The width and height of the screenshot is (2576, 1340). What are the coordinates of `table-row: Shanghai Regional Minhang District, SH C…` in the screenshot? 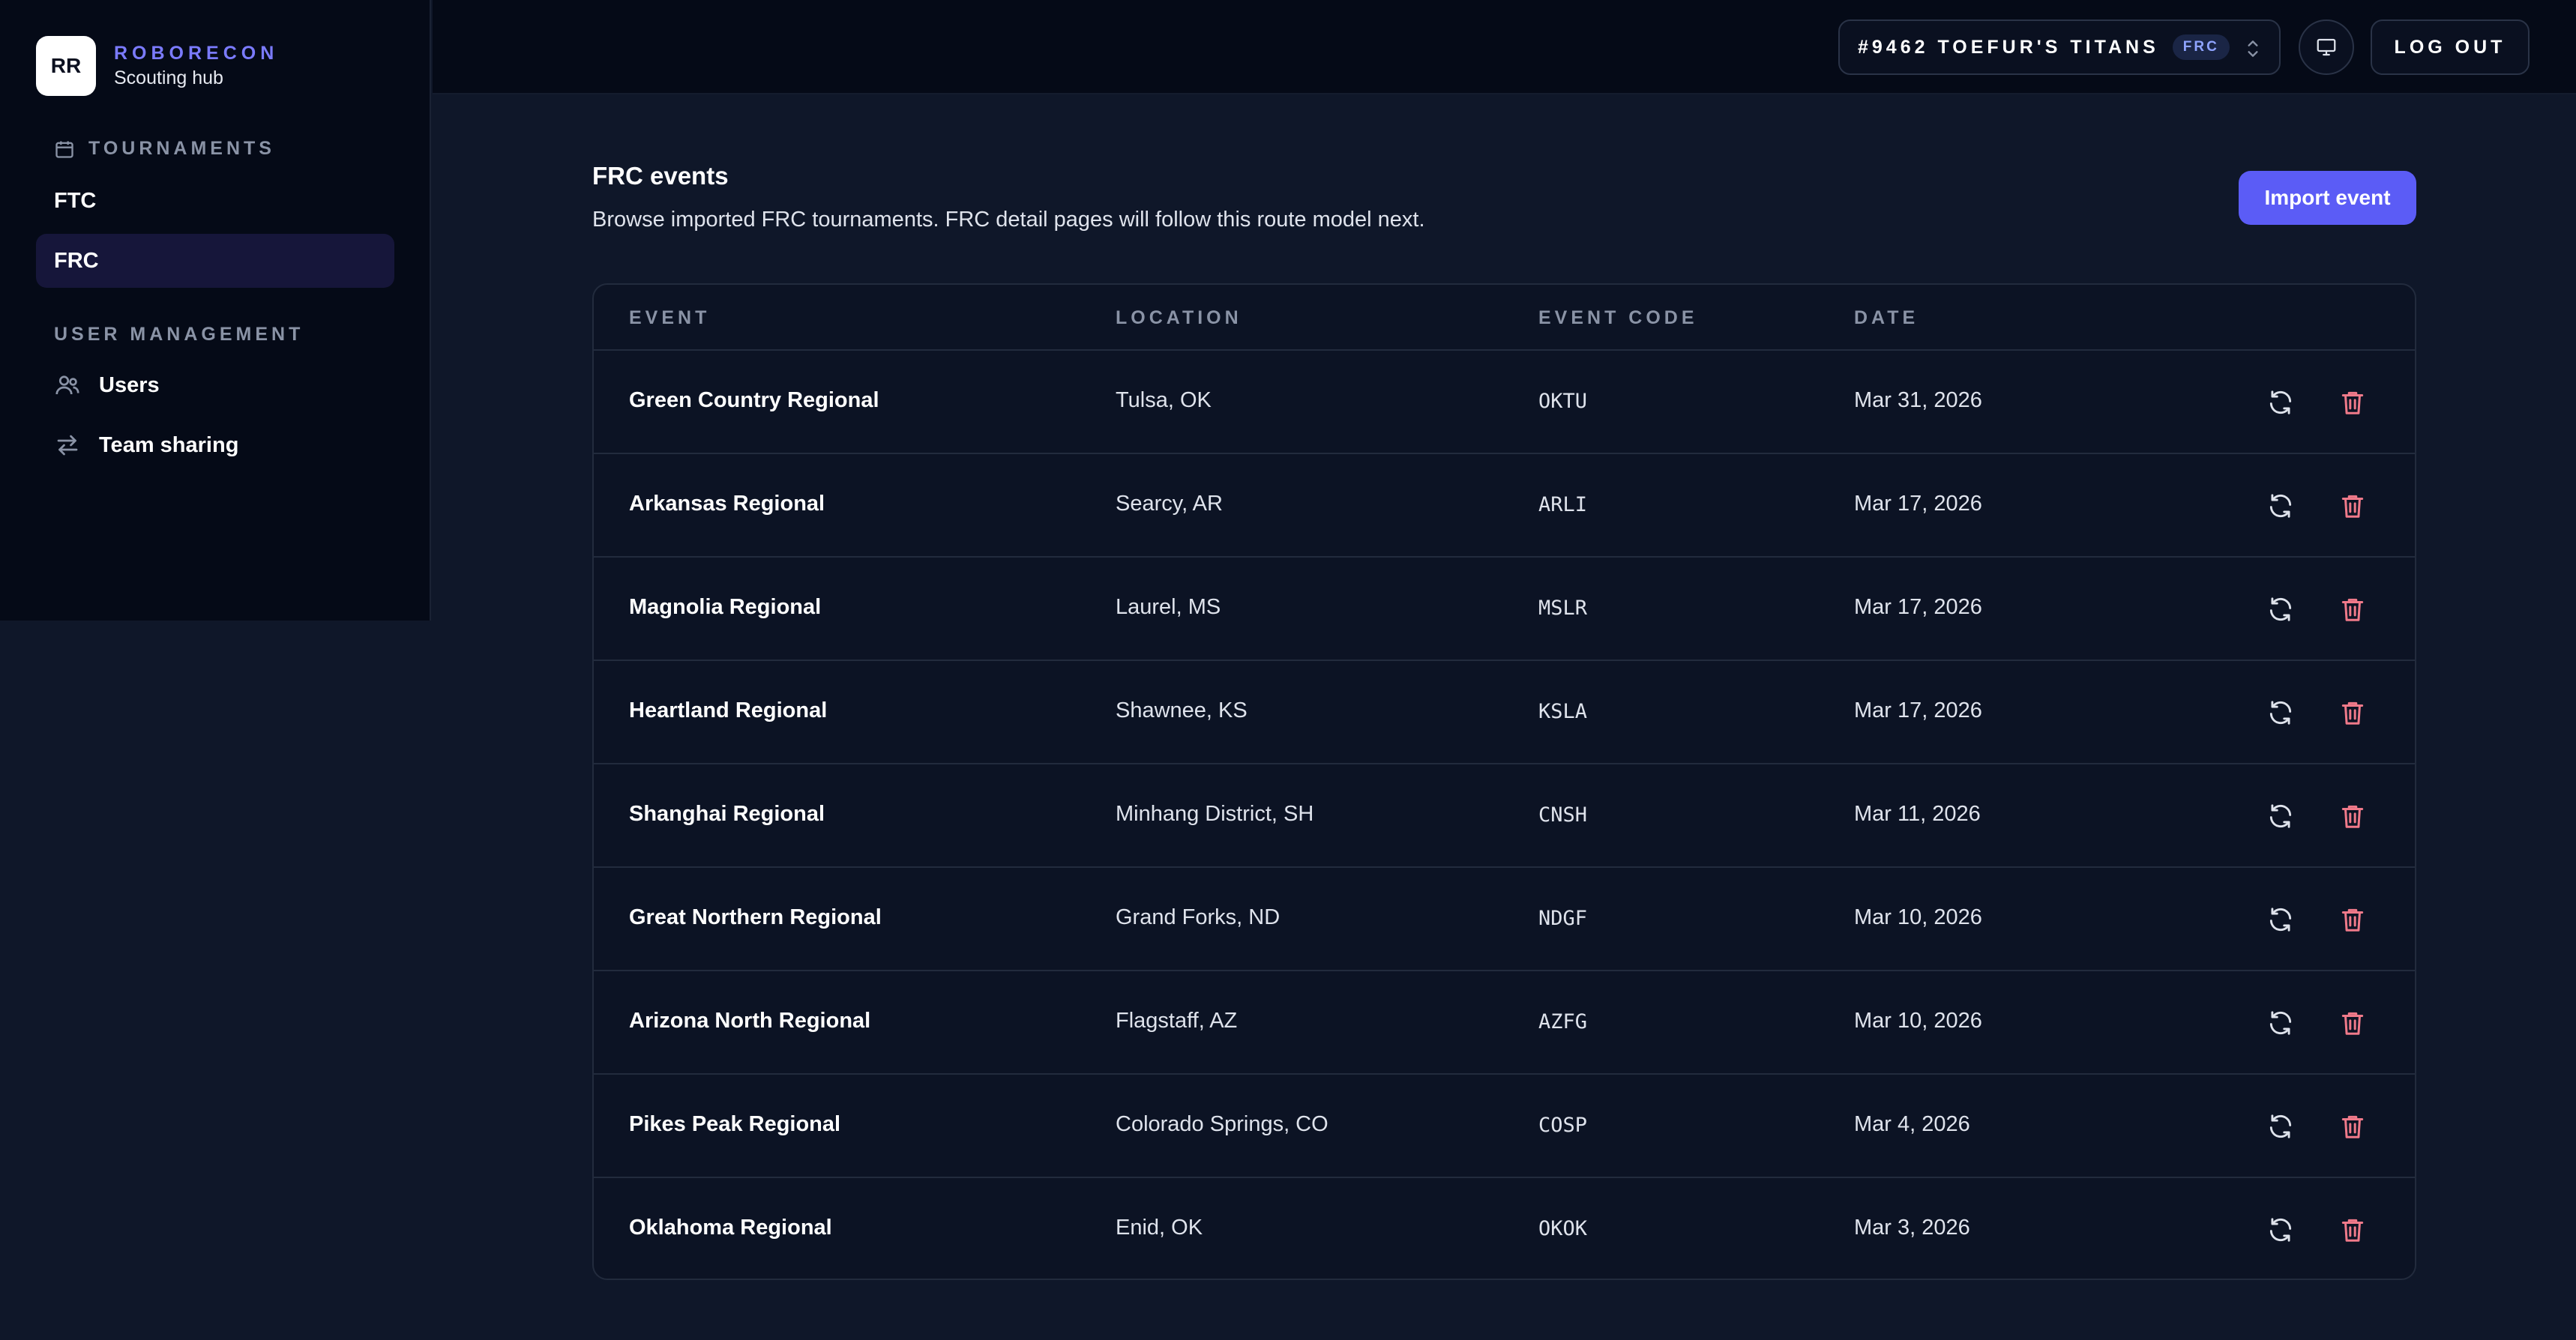 It's located at (1505, 816).